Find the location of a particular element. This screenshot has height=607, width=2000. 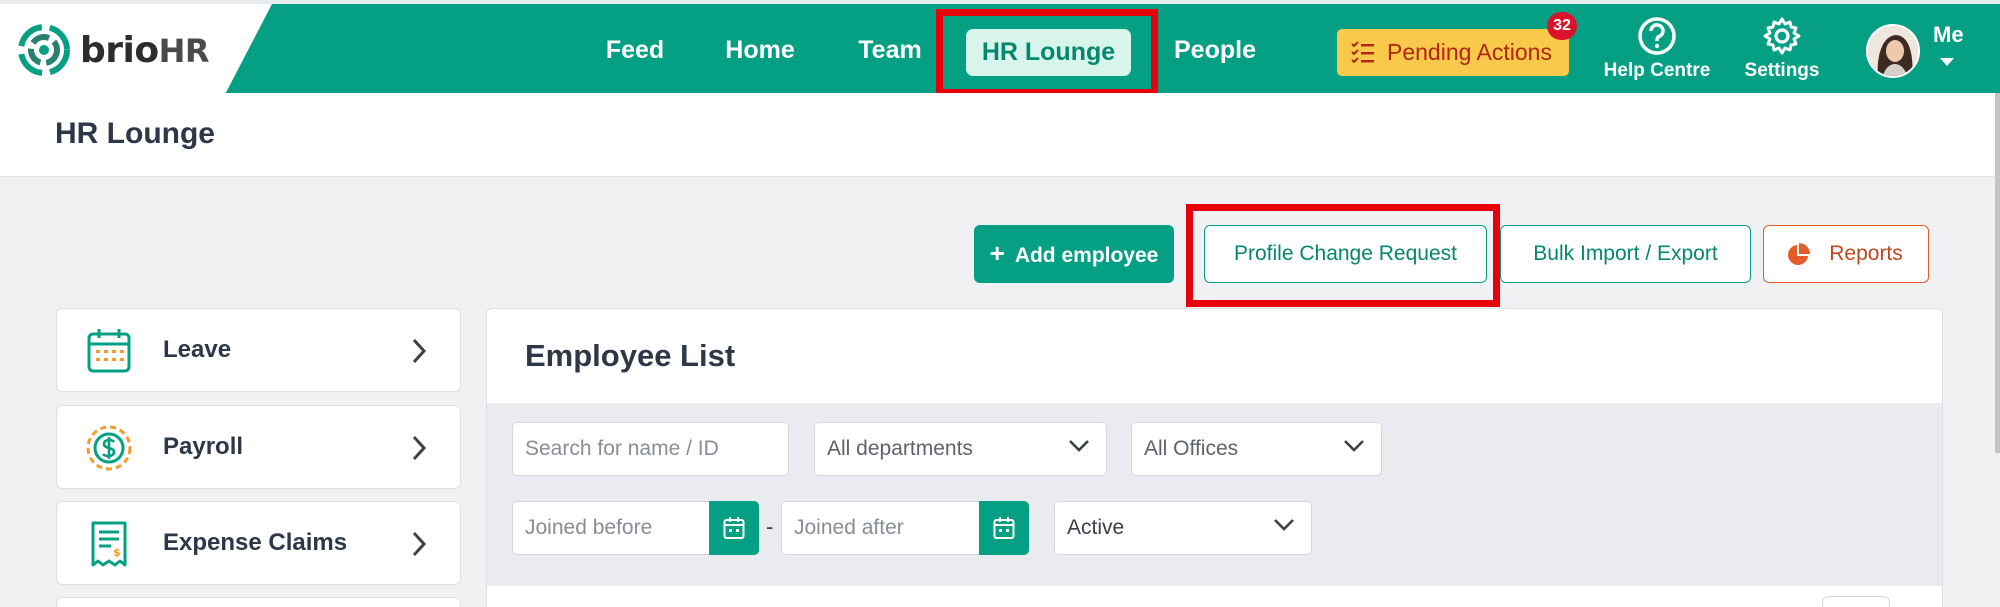

pie-chart-icon is located at coordinates (1799, 254).